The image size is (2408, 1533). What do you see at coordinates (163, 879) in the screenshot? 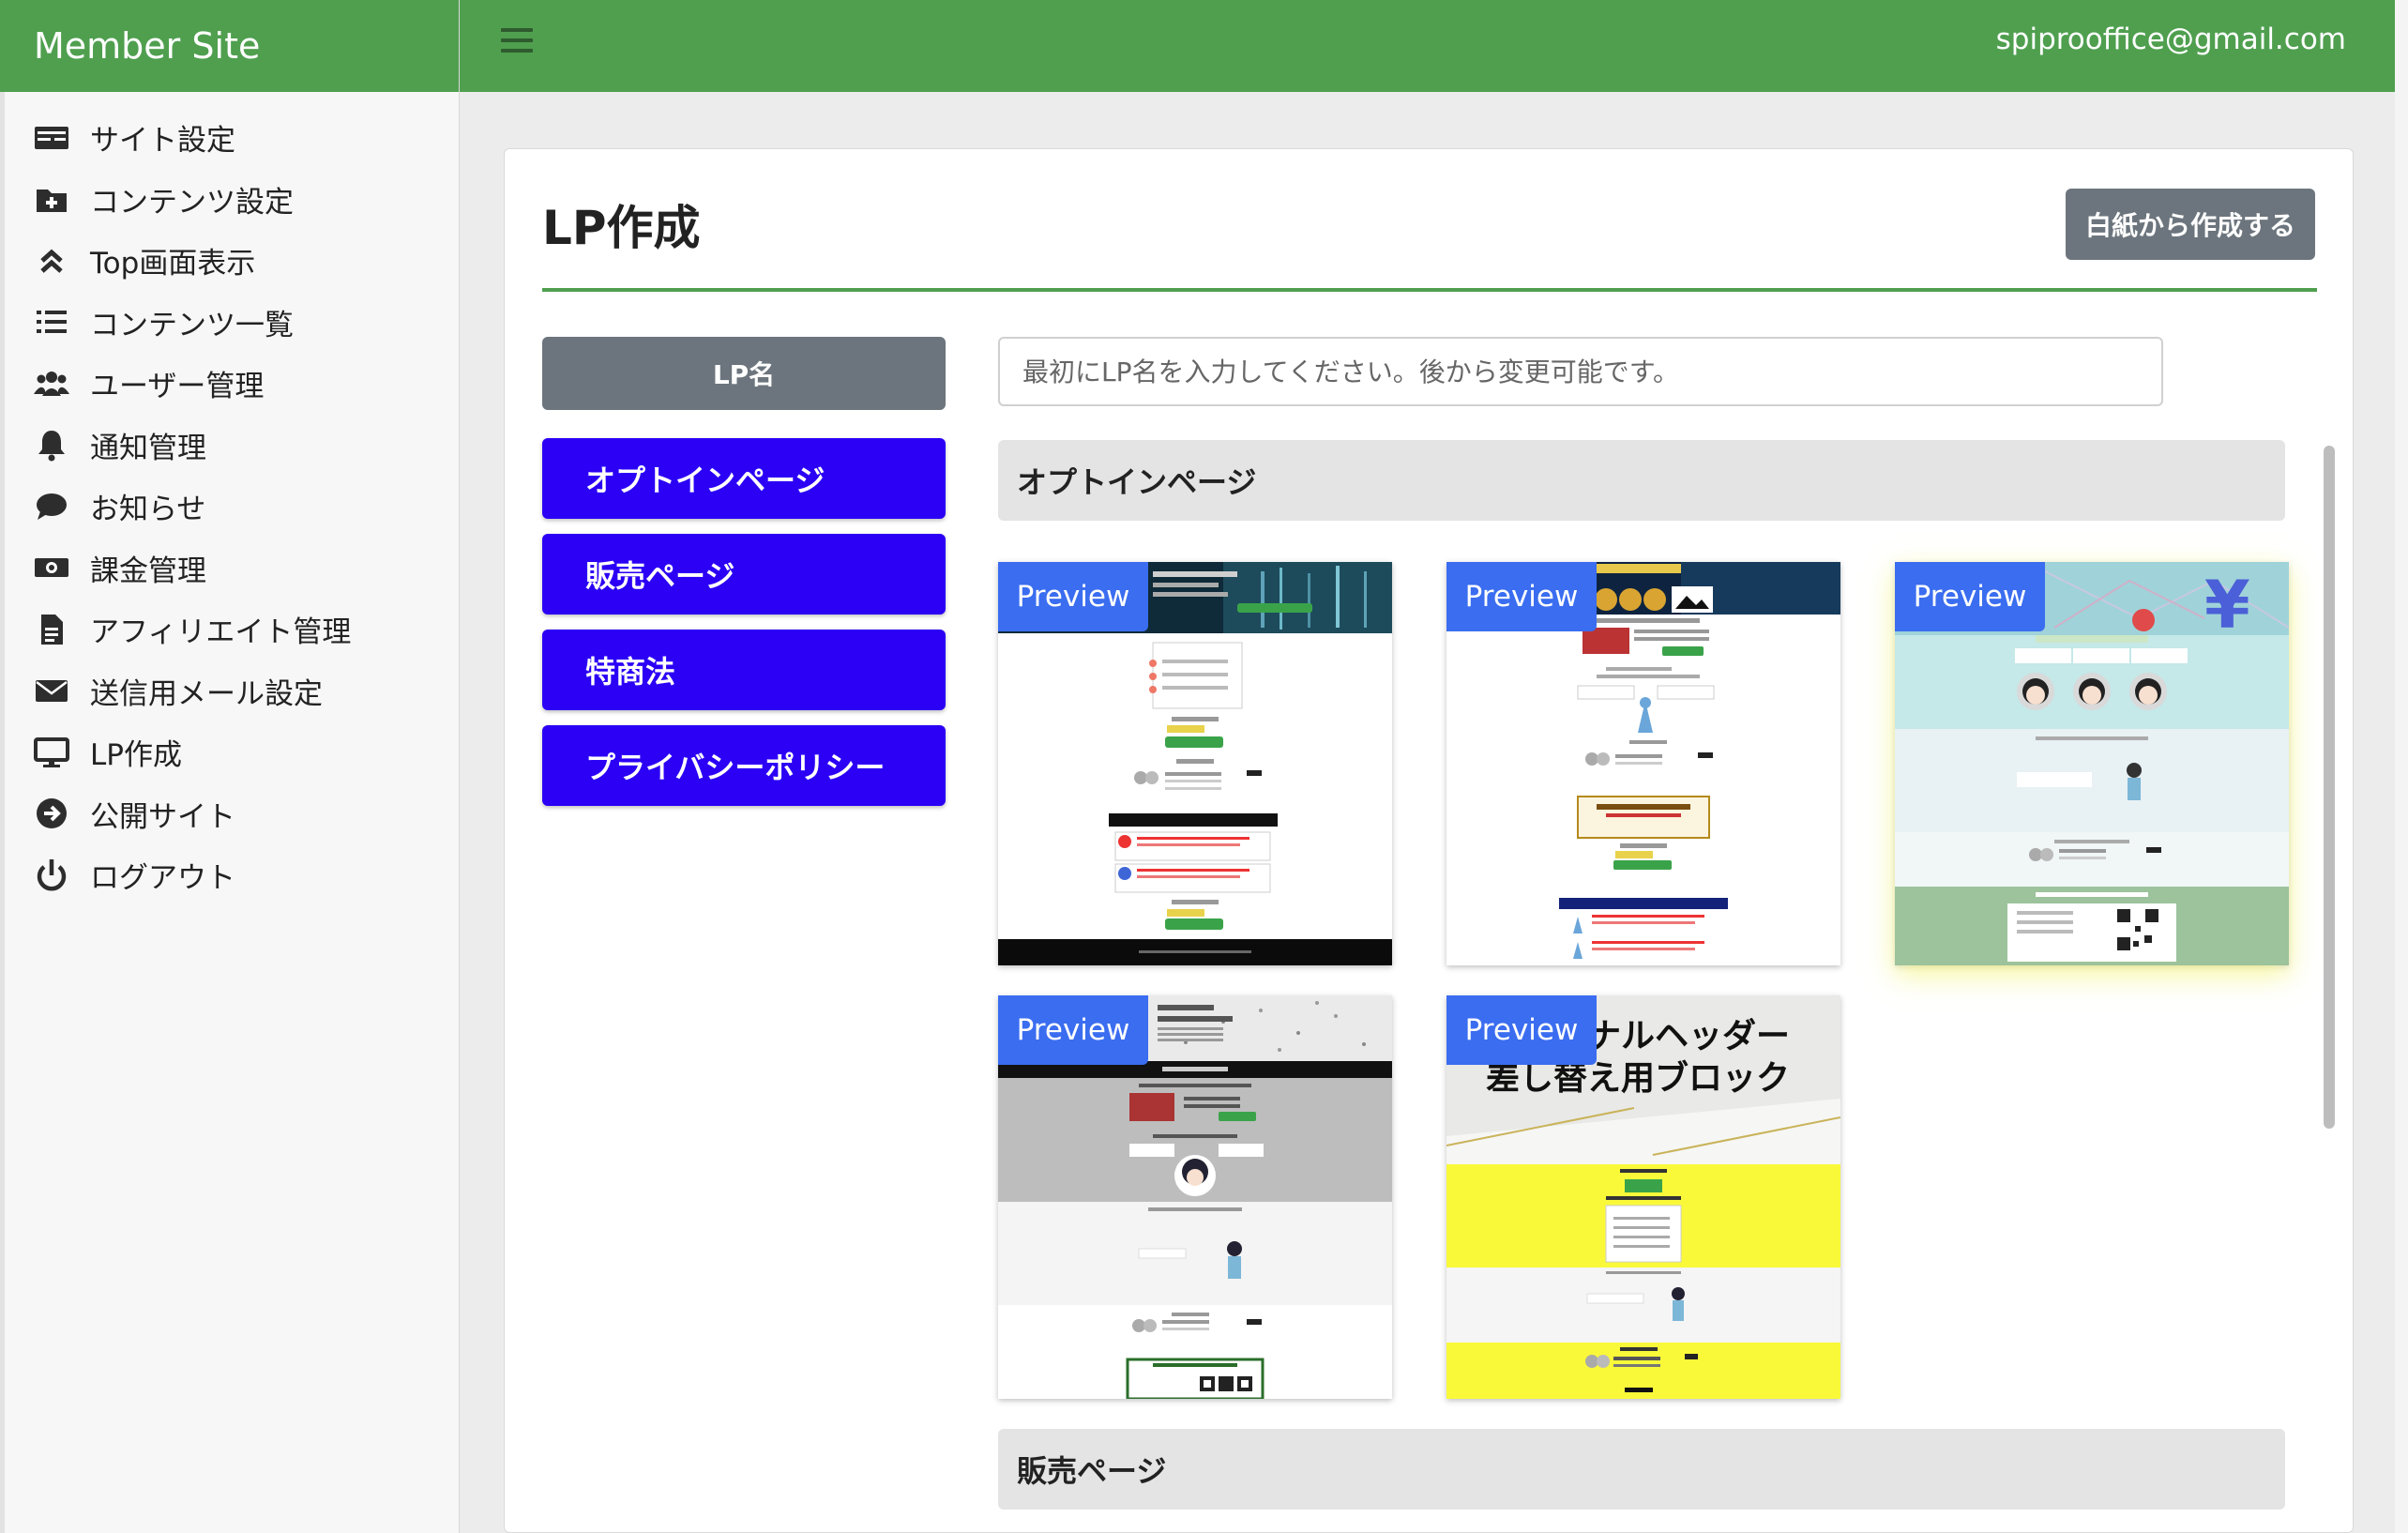
I see `sidebar-item-label: ログアウト` at bounding box center [163, 879].